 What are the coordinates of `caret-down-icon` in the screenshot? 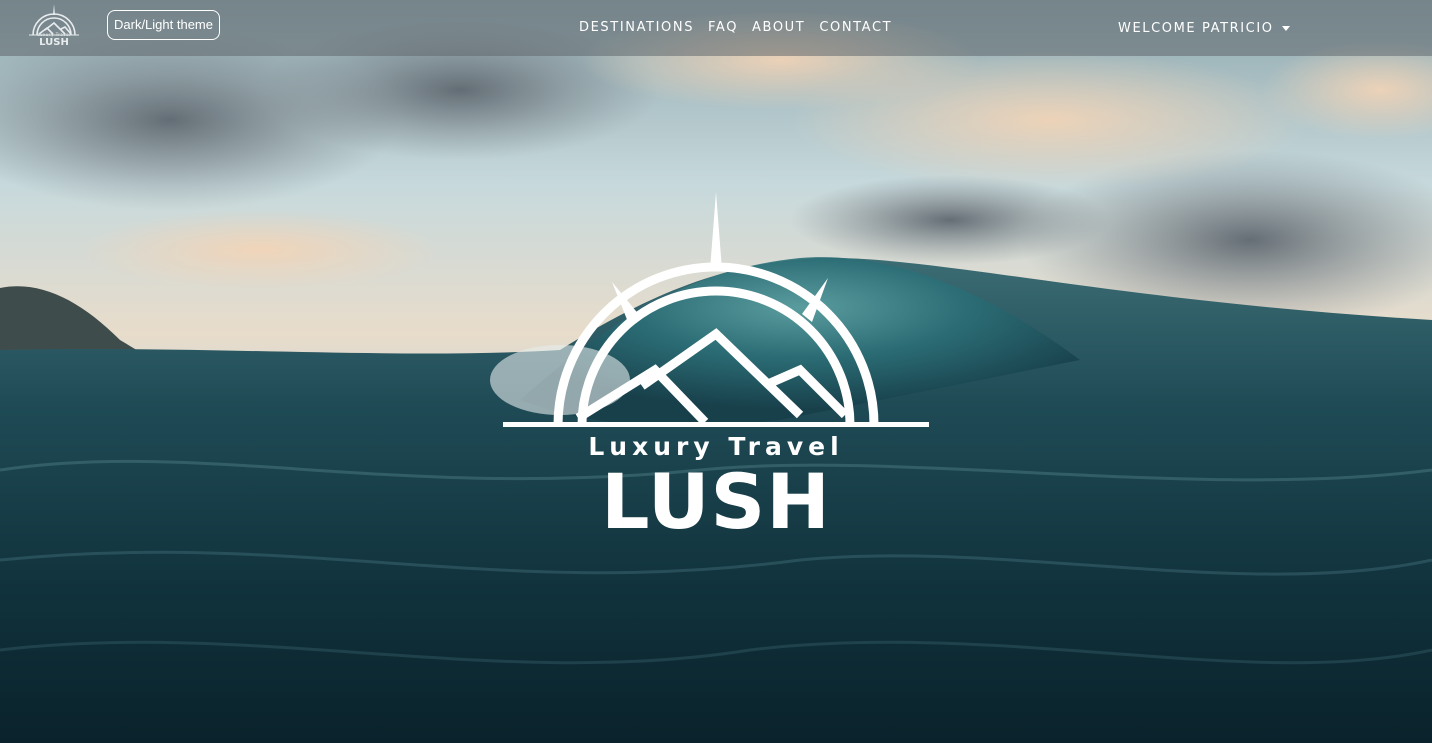 It's located at (1285, 28).